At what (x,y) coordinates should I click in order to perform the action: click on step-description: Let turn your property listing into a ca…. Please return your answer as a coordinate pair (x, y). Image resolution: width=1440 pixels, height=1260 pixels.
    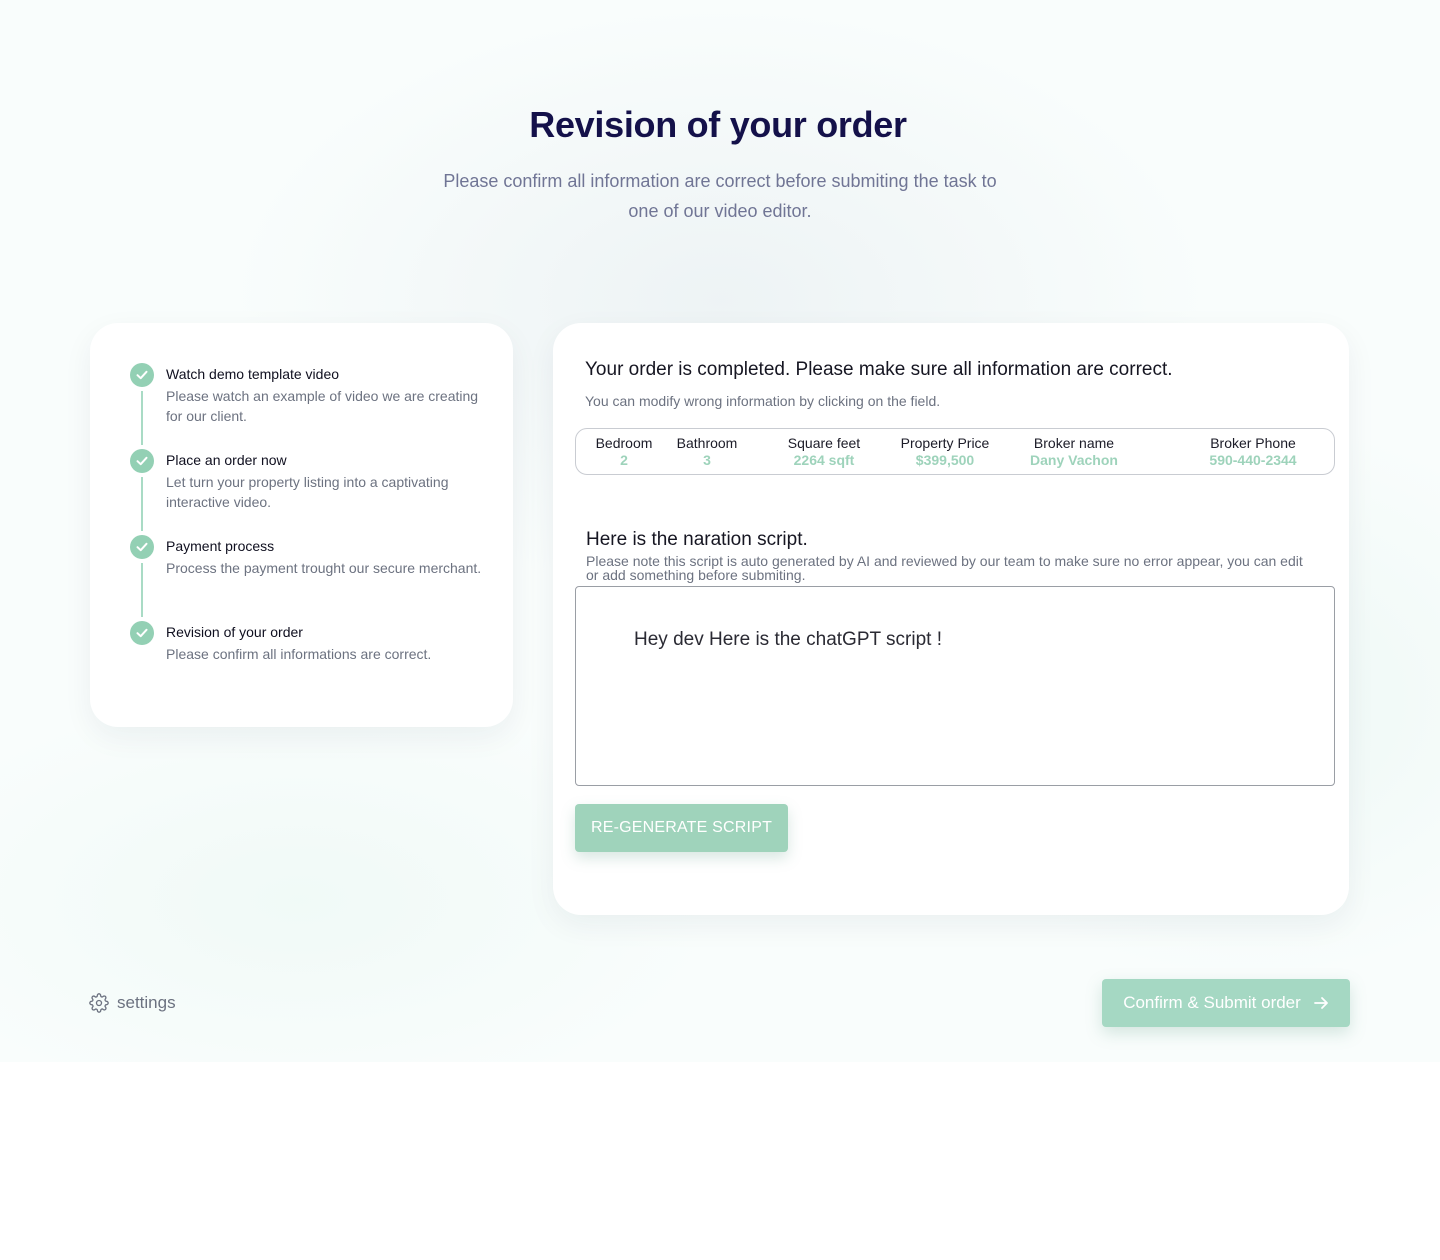
    Looking at the image, I should click on (307, 492).